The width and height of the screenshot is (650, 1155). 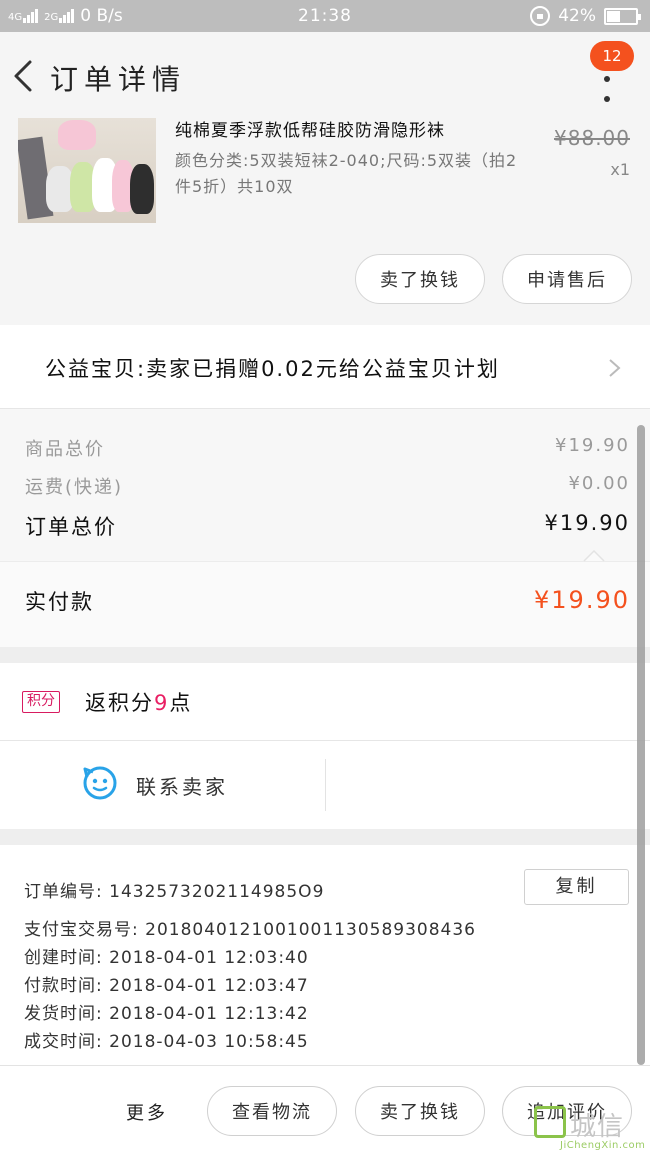 I want to click on points-text: 返积分9点, so click(x=138, y=702).